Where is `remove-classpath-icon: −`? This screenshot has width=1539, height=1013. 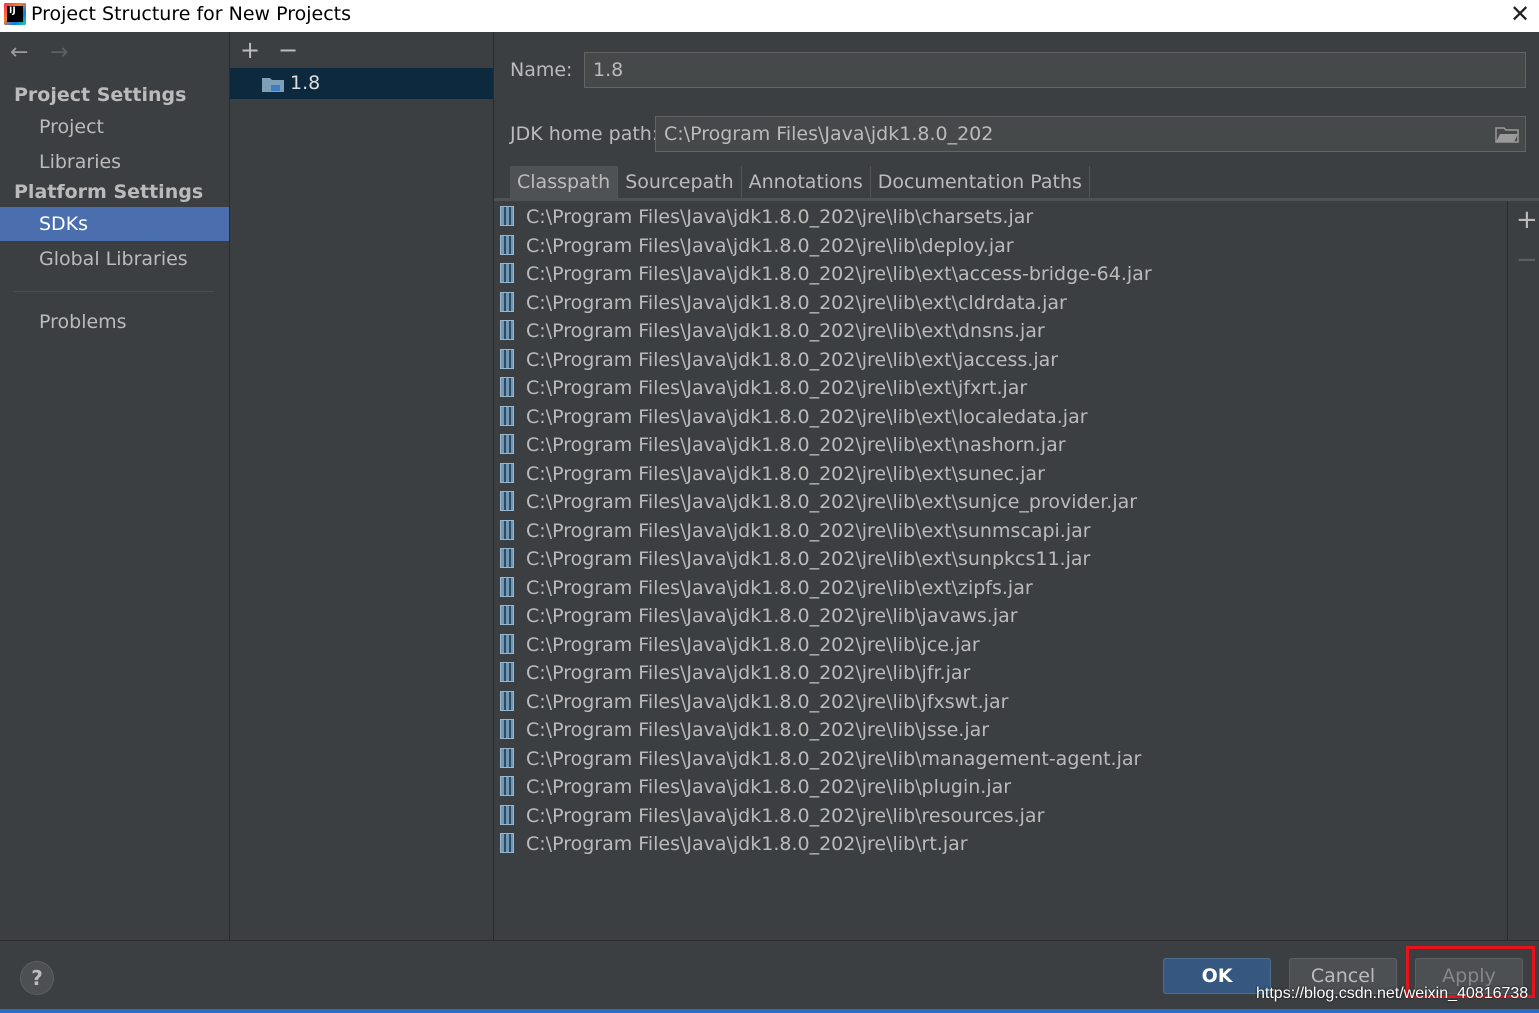 remove-classpath-icon: − is located at coordinates (1527, 260).